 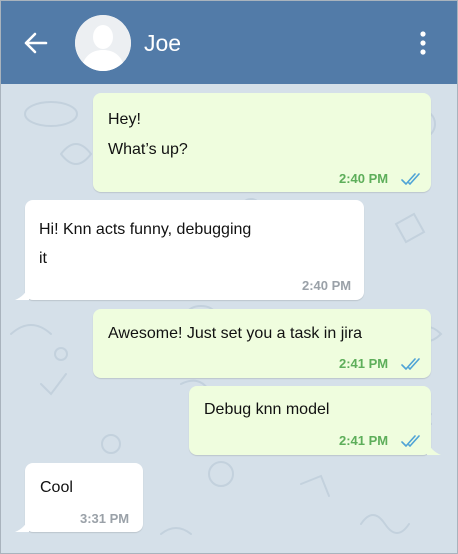 What do you see at coordinates (310, 420) in the screenshot?
I see `message-outgoing: Debug knn model 2:41 PM` at bounding box center [310, 420].